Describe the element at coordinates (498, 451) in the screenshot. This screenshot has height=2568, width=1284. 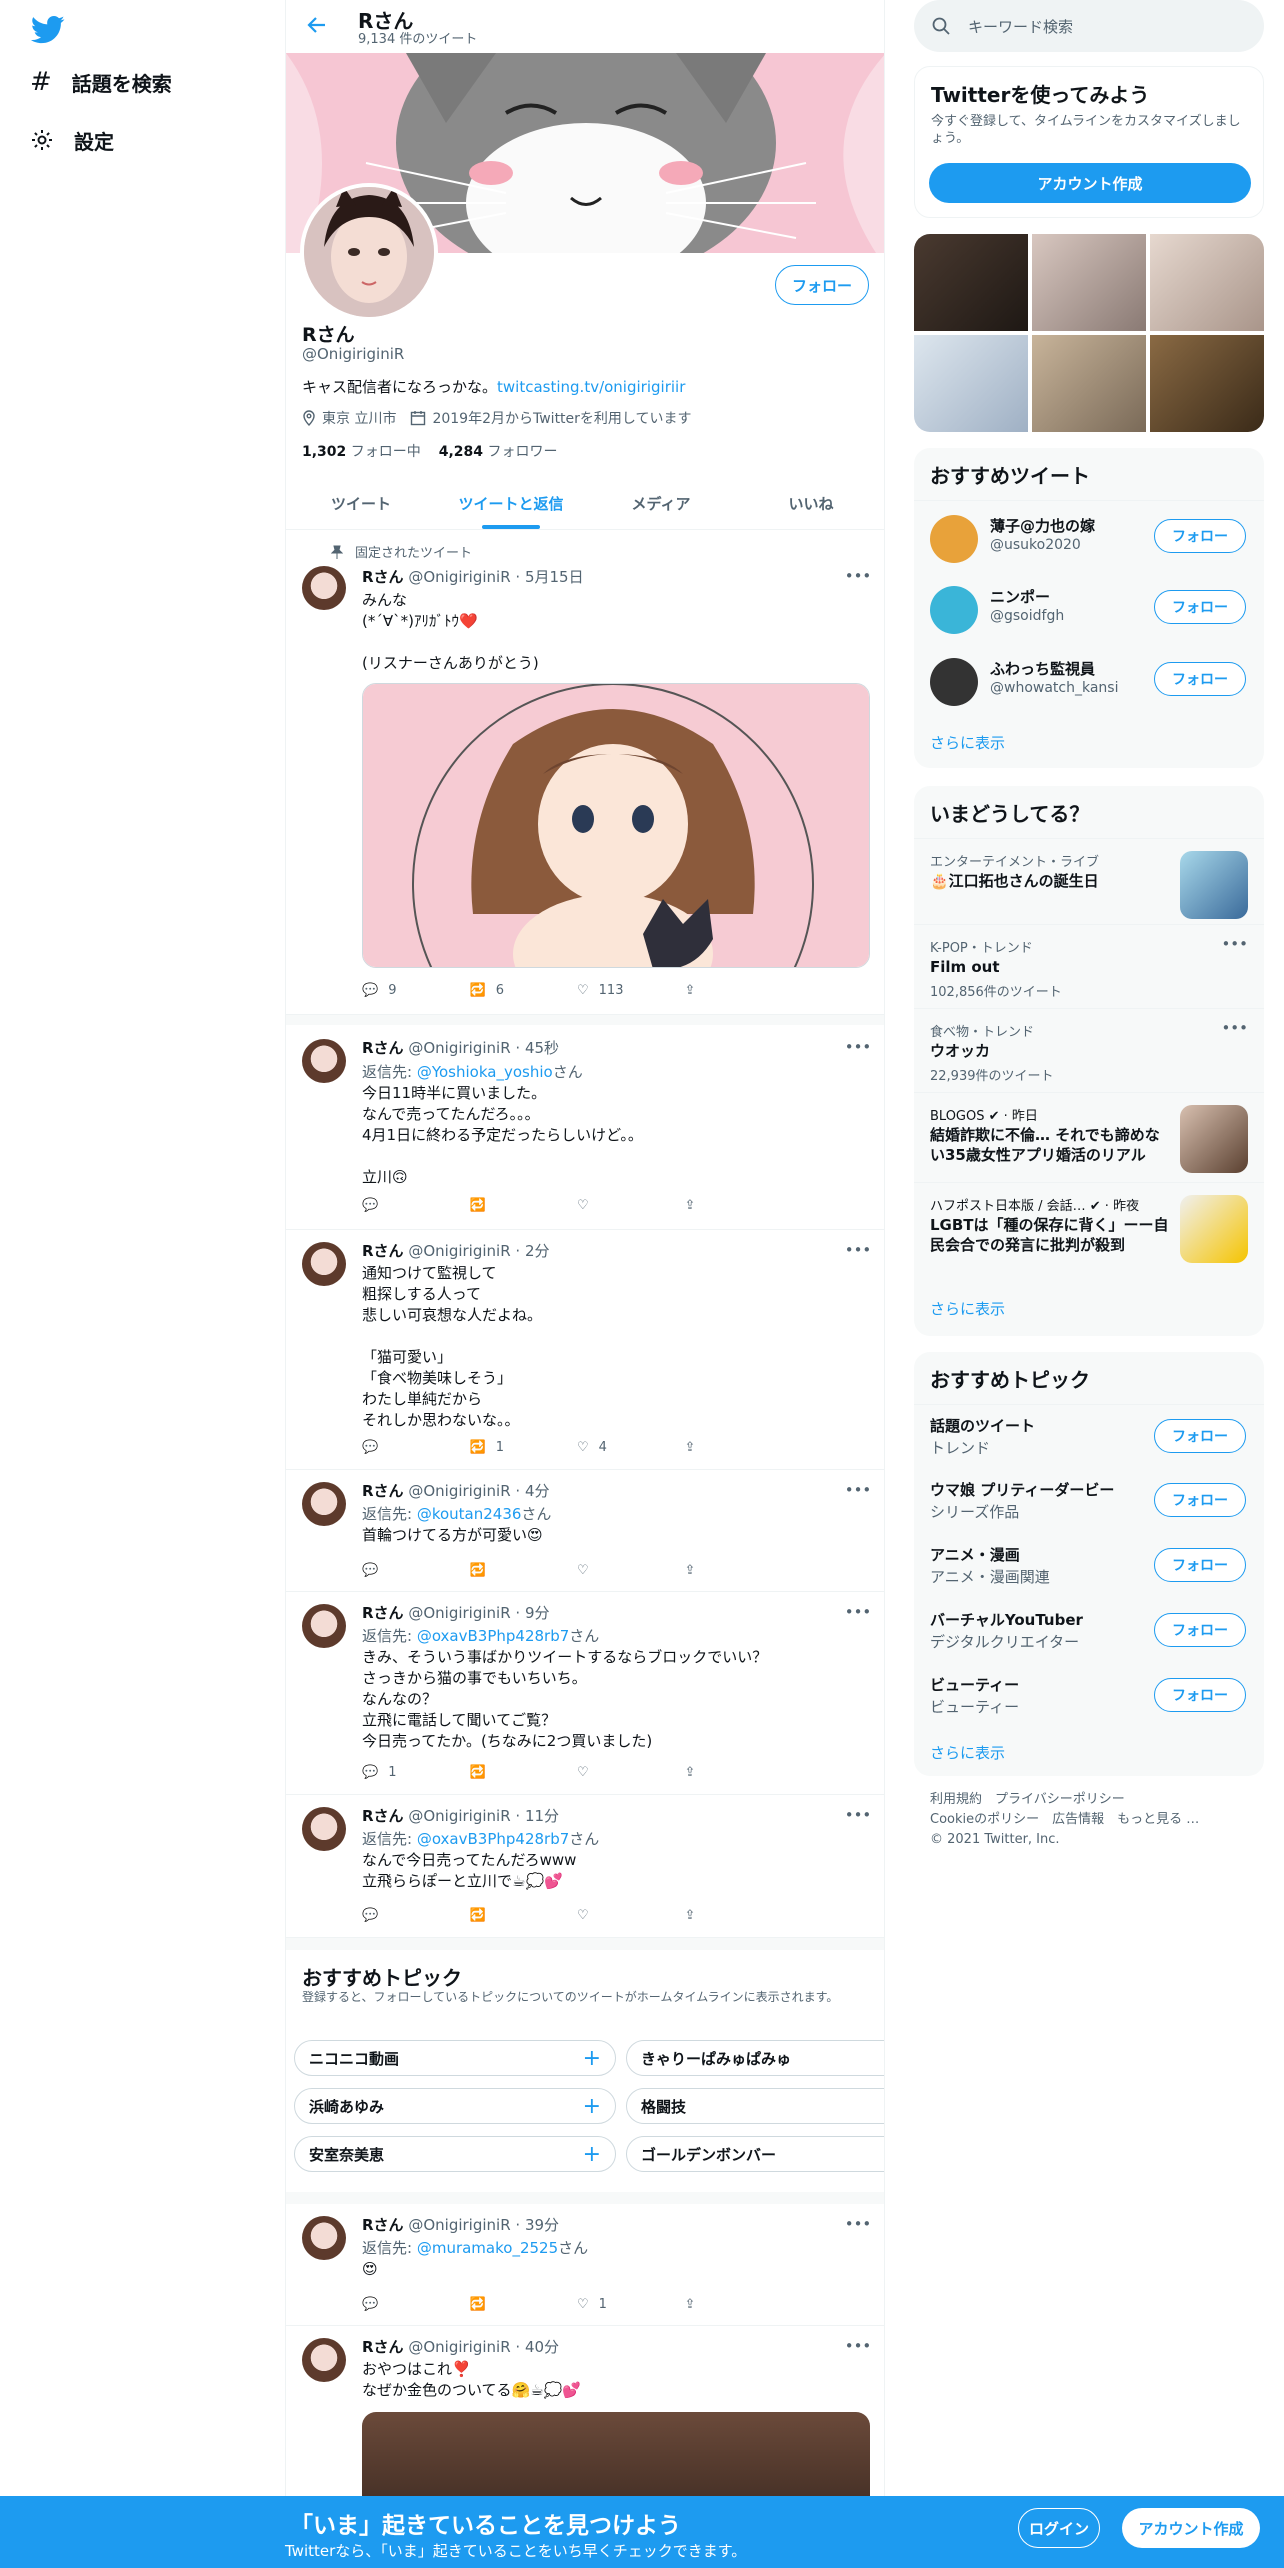
I see `followers-stat: 4,284 フォロワー` at that location.